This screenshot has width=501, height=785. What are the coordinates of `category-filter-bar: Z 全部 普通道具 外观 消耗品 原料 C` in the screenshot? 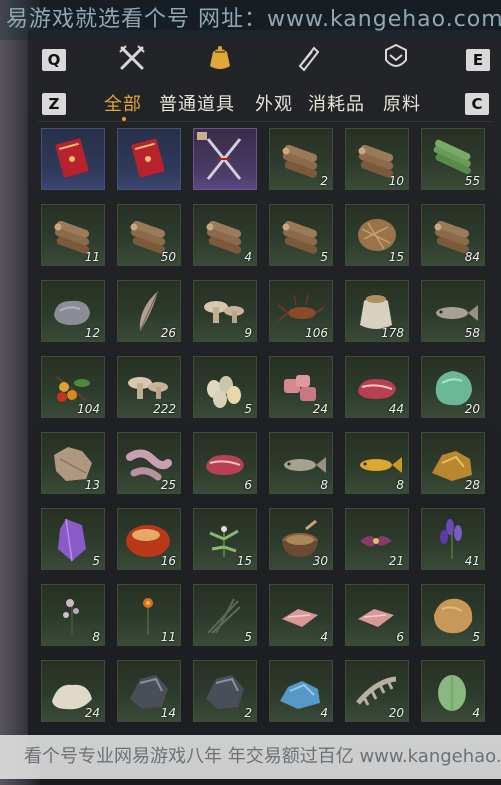 It's located at (265, 105).